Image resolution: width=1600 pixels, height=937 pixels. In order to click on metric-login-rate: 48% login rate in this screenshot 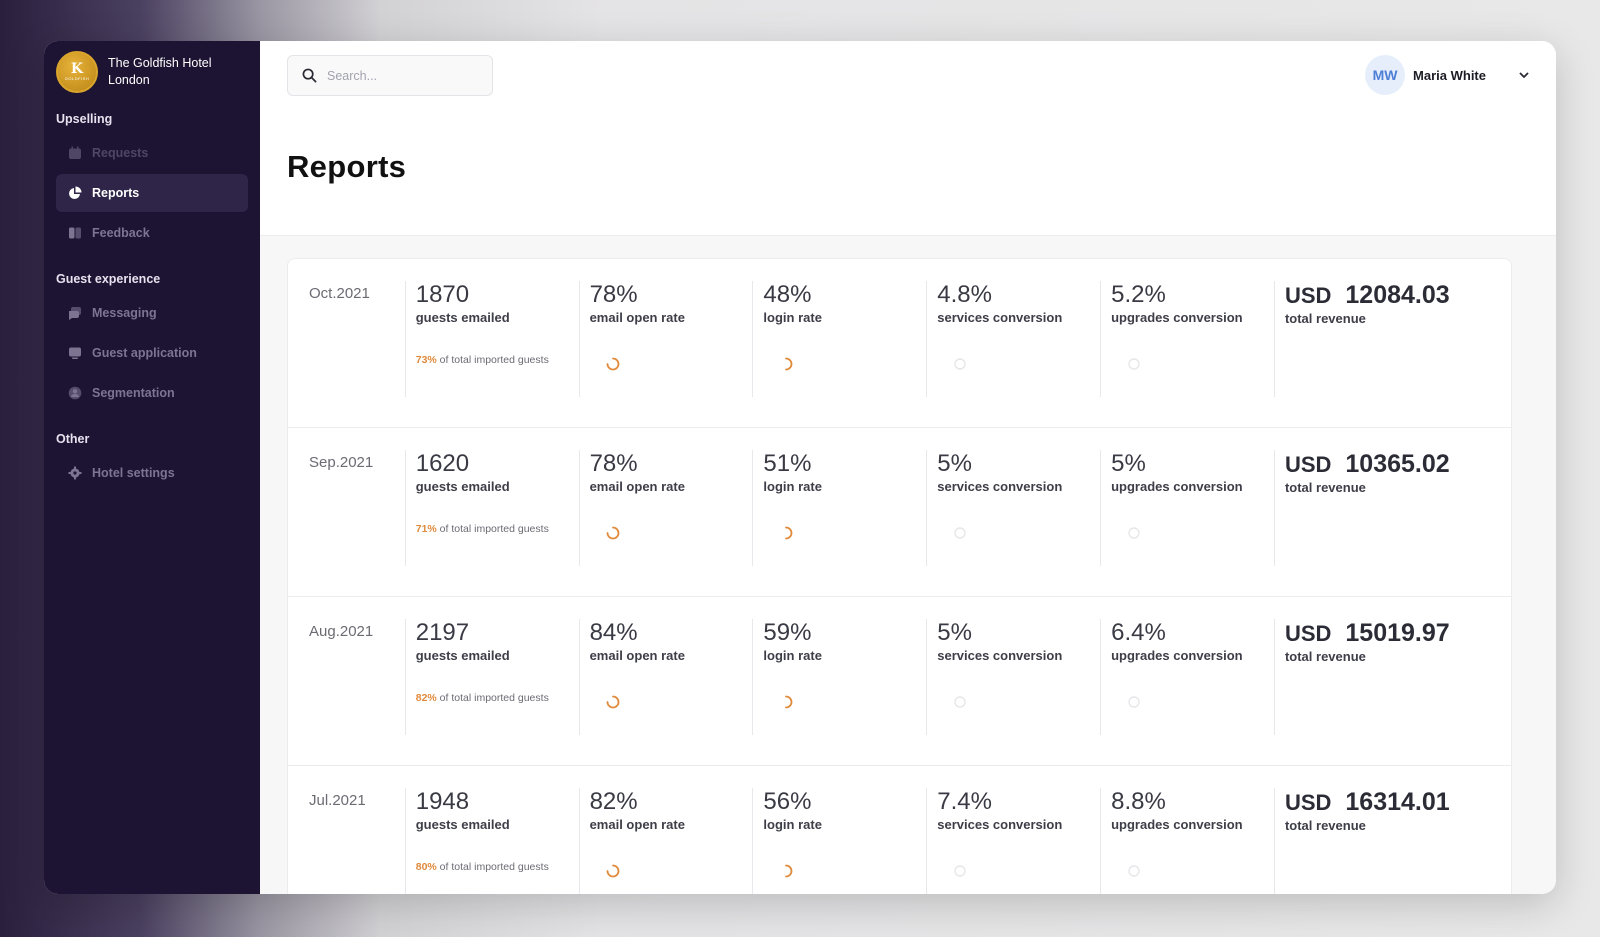, I will do `click(839, 339)`.